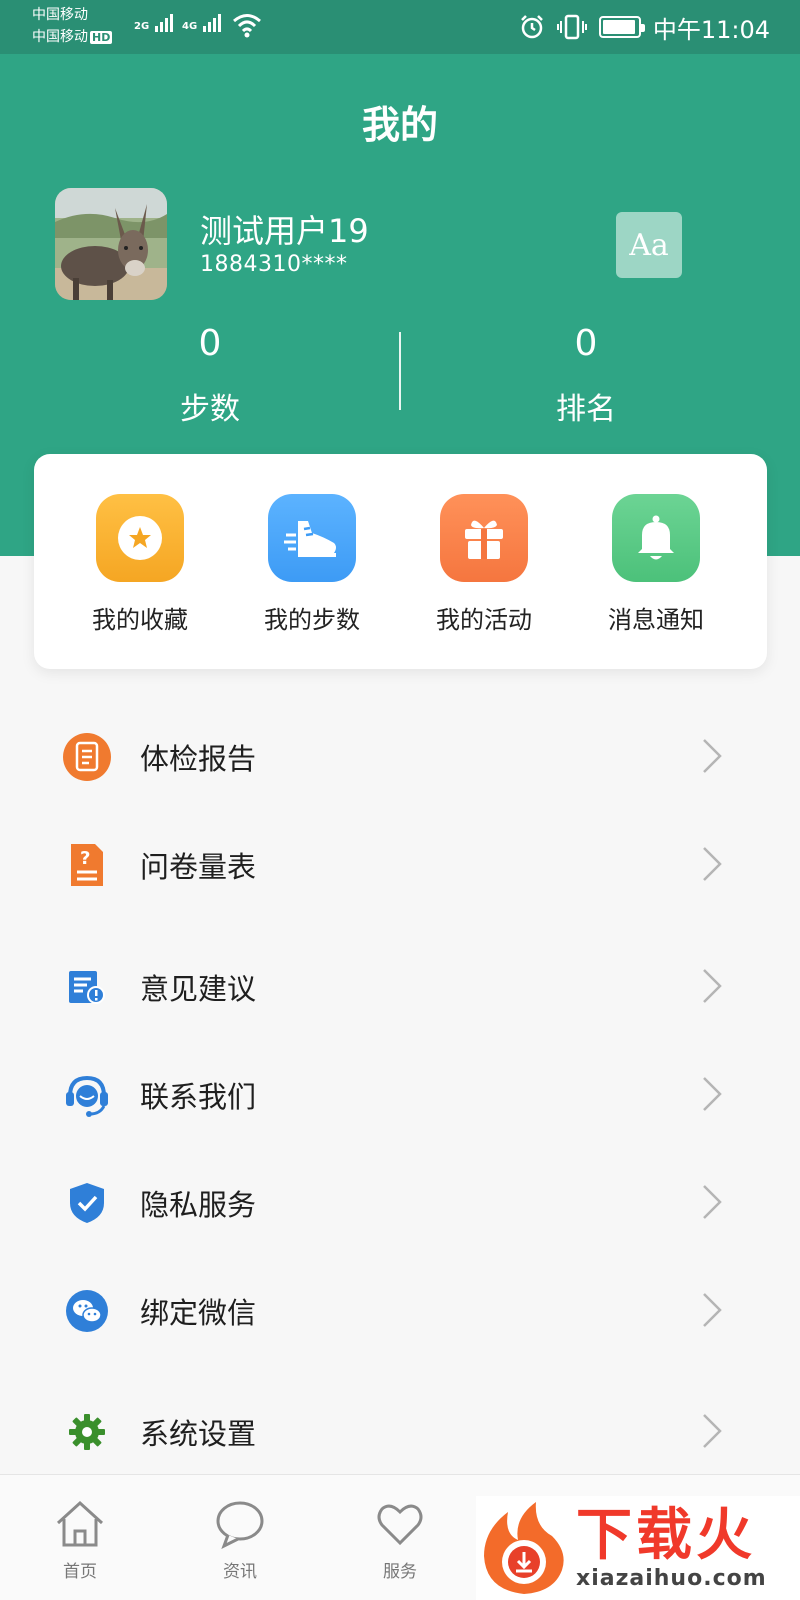 Image resolution: width=800 pixels, height=1600 pixels. What do you see at coordinates (80, 1572) in the screenshot?
I see `tab-home-label: 首页` at bounding box center [80, 1572].